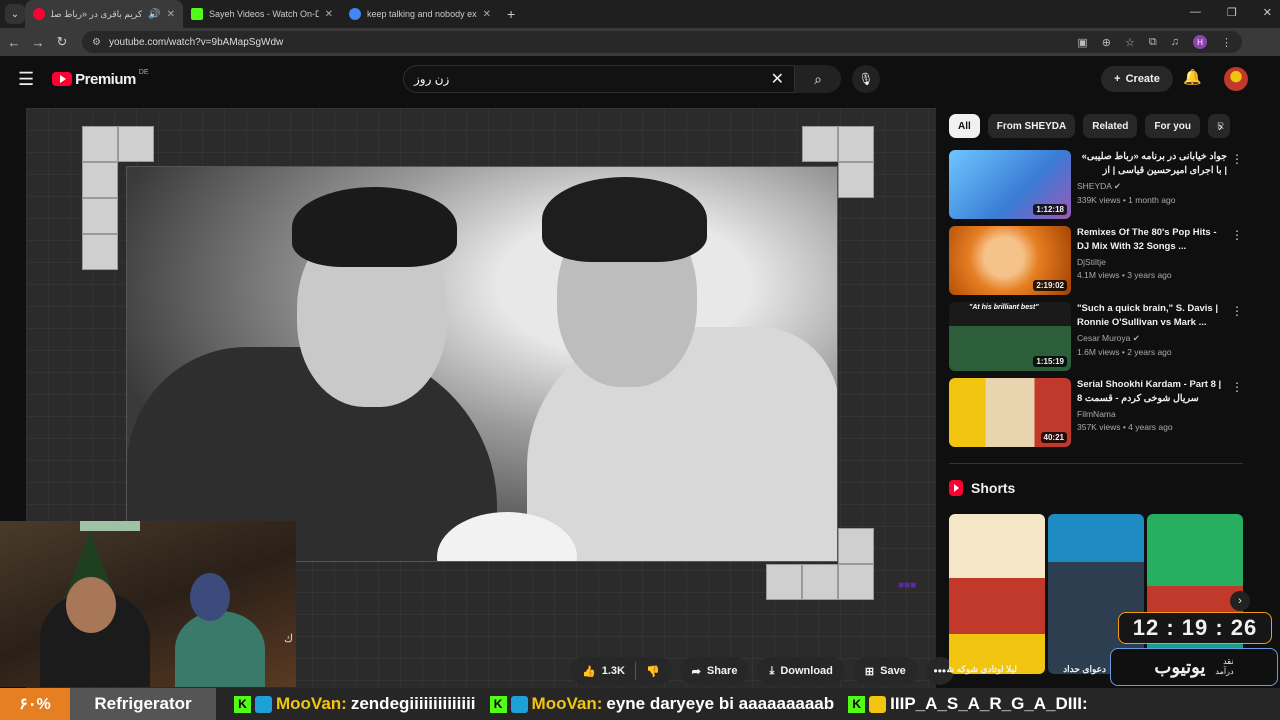 This screenshot has width=1280, height=720. What do you see at coordinates (1082, 42) in the screenshot?
I see `cast-icon: ▣` at bounding box center [1082, 42].